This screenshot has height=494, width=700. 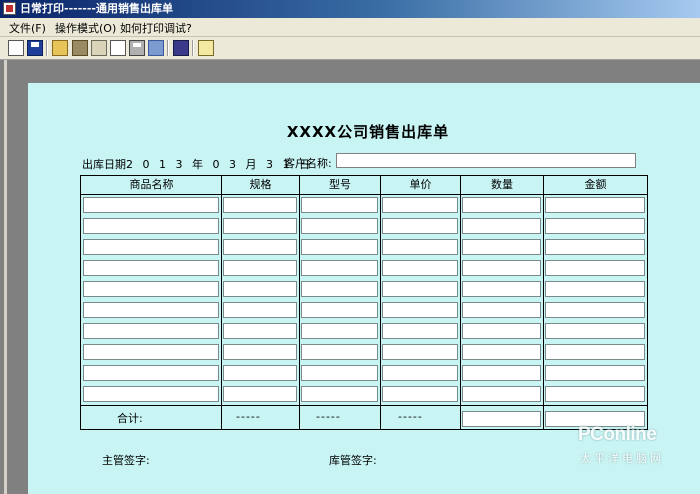 I want to click on image-icon, so click(x=99, y=48).